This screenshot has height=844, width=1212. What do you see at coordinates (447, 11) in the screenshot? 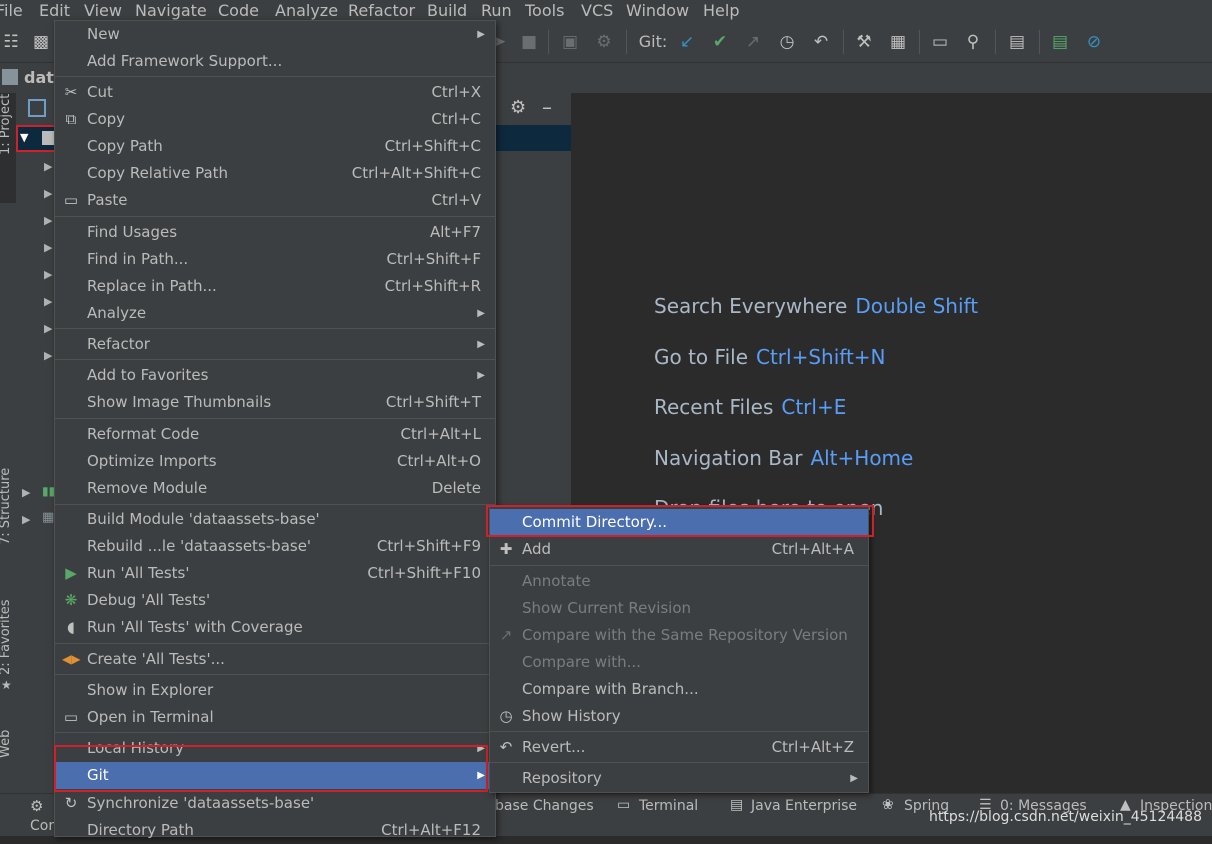
I see `menu-build: Build` at bounding box center [447, 11].